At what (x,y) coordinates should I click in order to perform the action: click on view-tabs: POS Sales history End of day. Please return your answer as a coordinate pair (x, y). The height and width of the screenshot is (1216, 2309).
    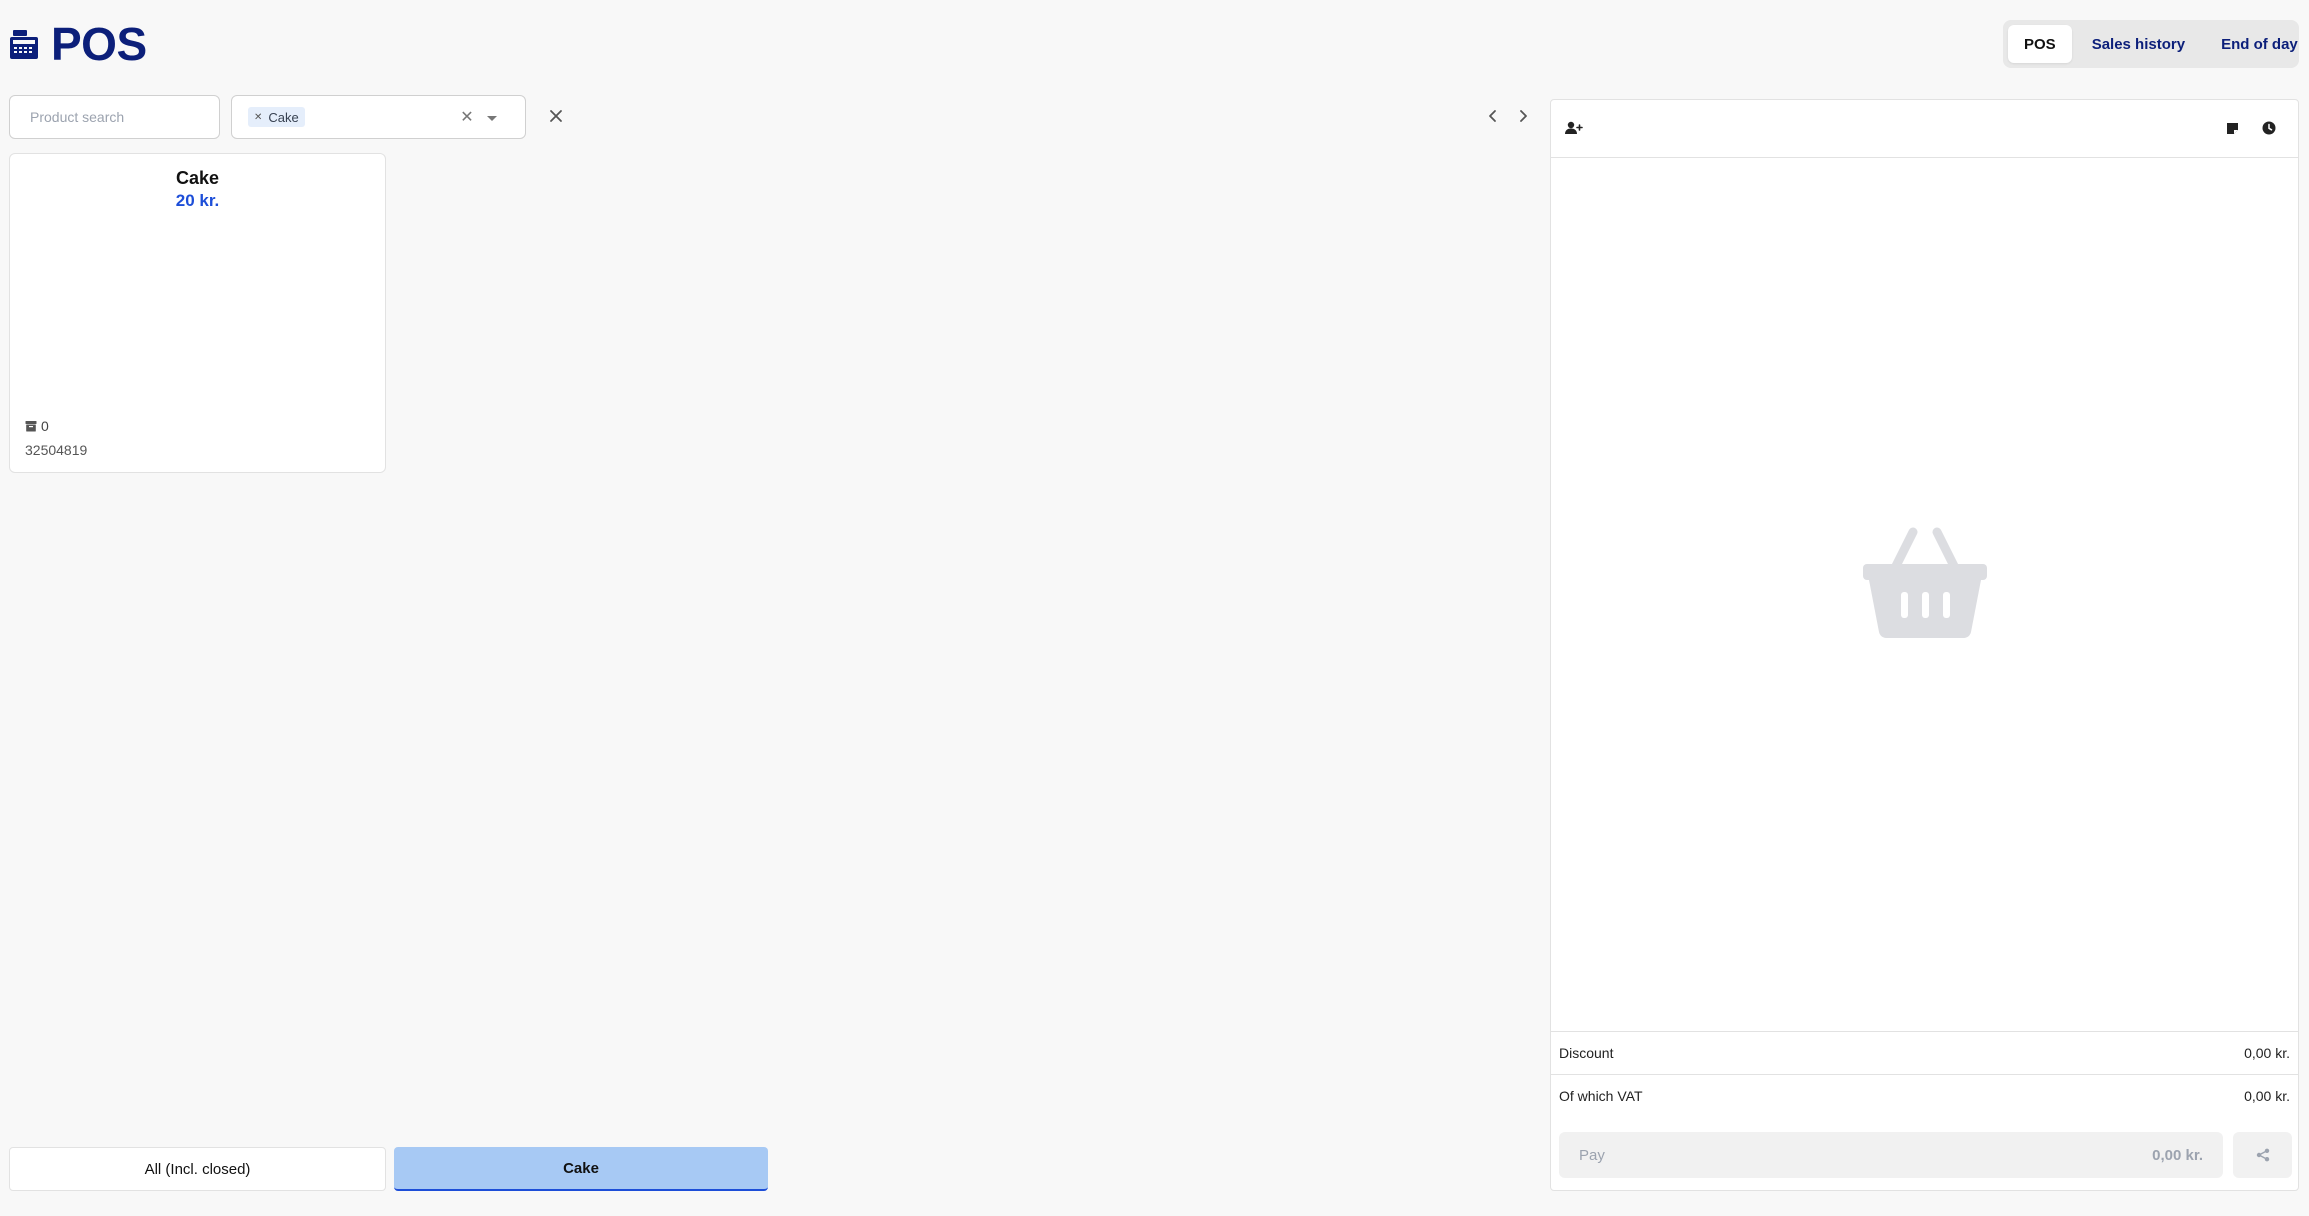
    Looking at the image, I should click on (2151, 44).